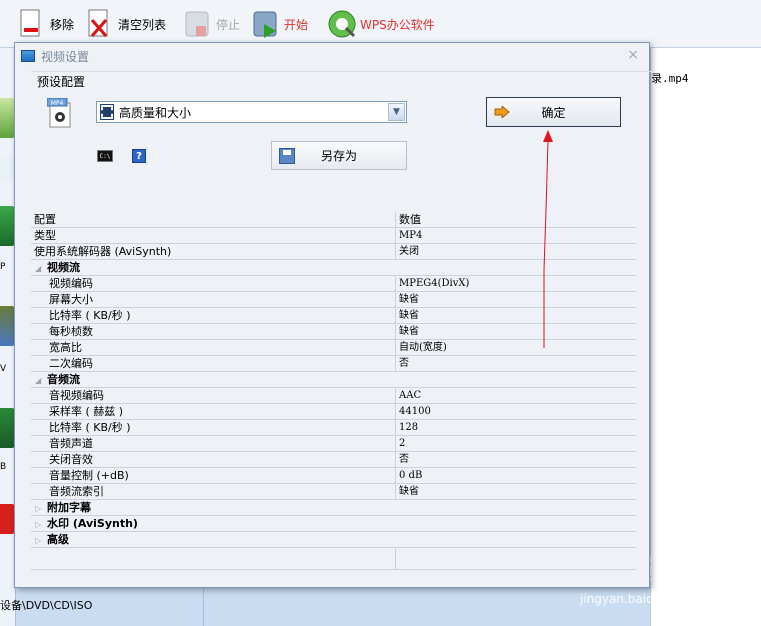  Describe the element at coordinates (287, 156) in the screenshot. I see `floppy-disk-icon` at that location.